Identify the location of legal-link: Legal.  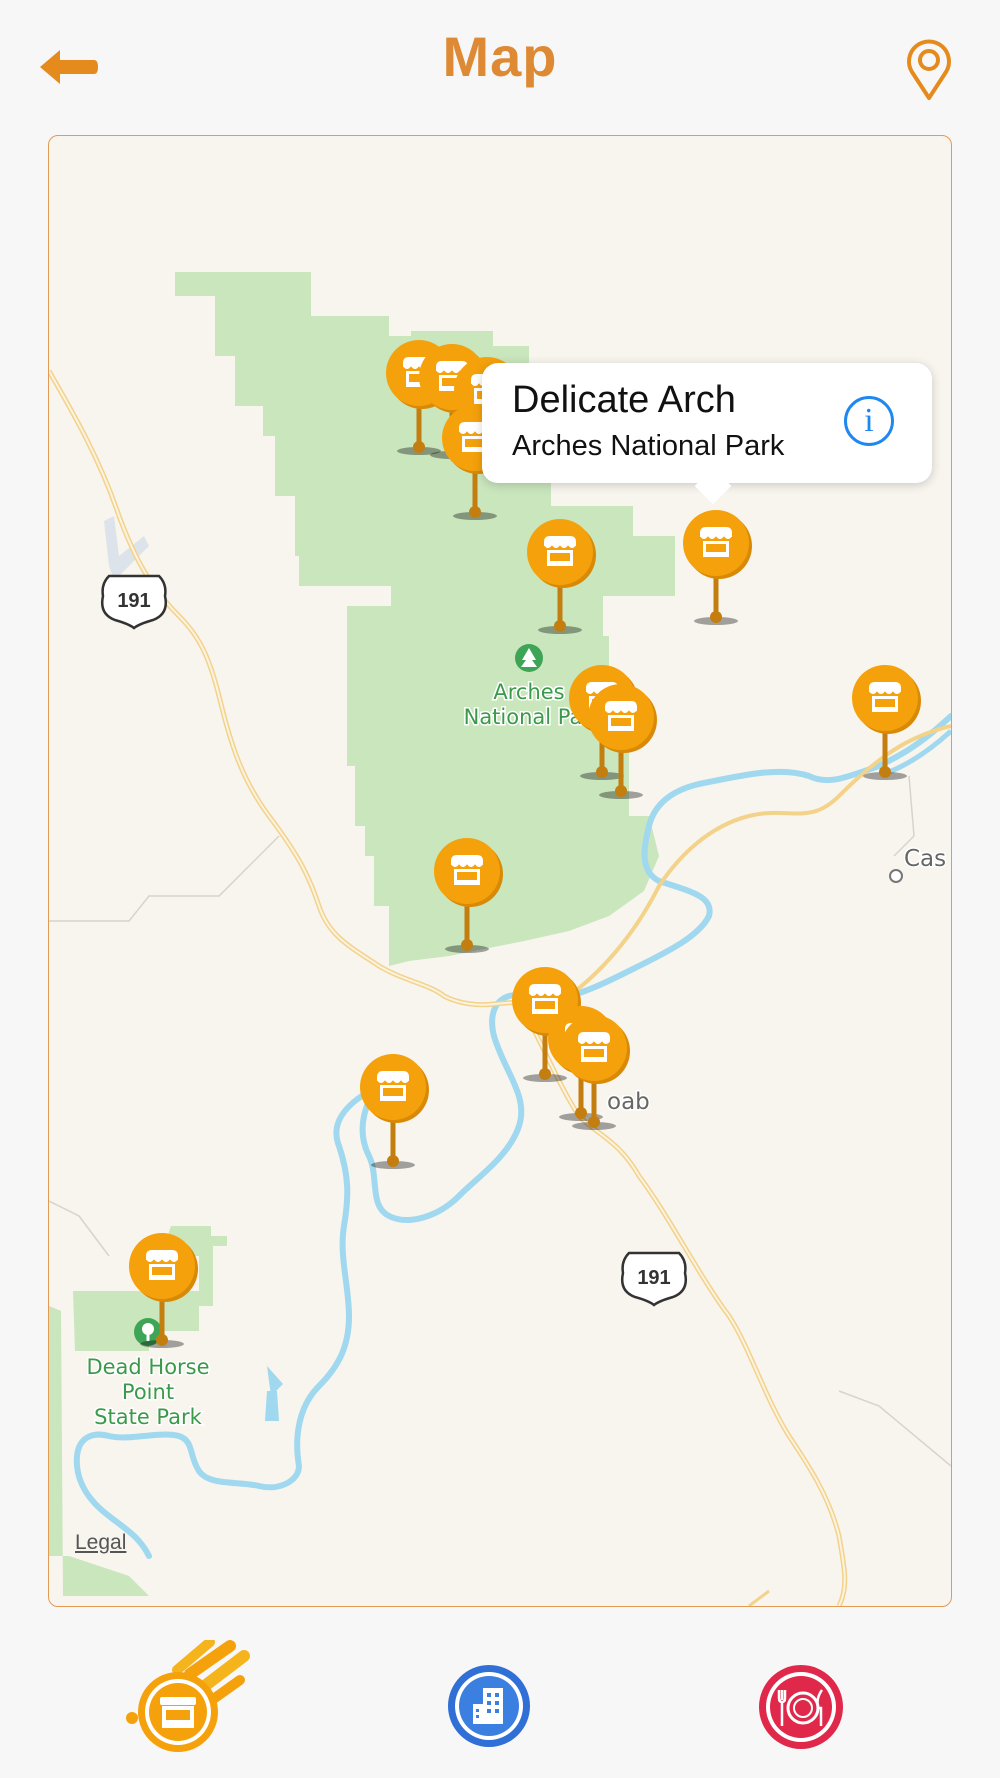
(100, 1543).